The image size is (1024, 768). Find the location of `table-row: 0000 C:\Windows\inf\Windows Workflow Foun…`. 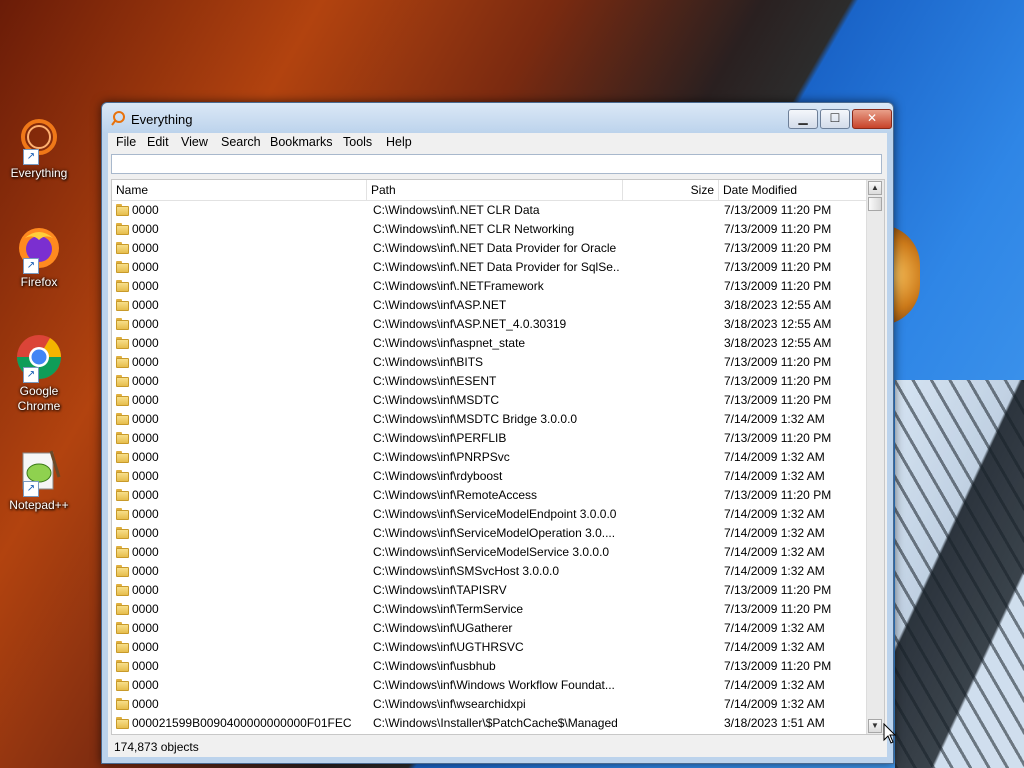

table-row: 0000 C:\Windows\inf\Windows Workflow Foun… is located at coordinates (490, 685).